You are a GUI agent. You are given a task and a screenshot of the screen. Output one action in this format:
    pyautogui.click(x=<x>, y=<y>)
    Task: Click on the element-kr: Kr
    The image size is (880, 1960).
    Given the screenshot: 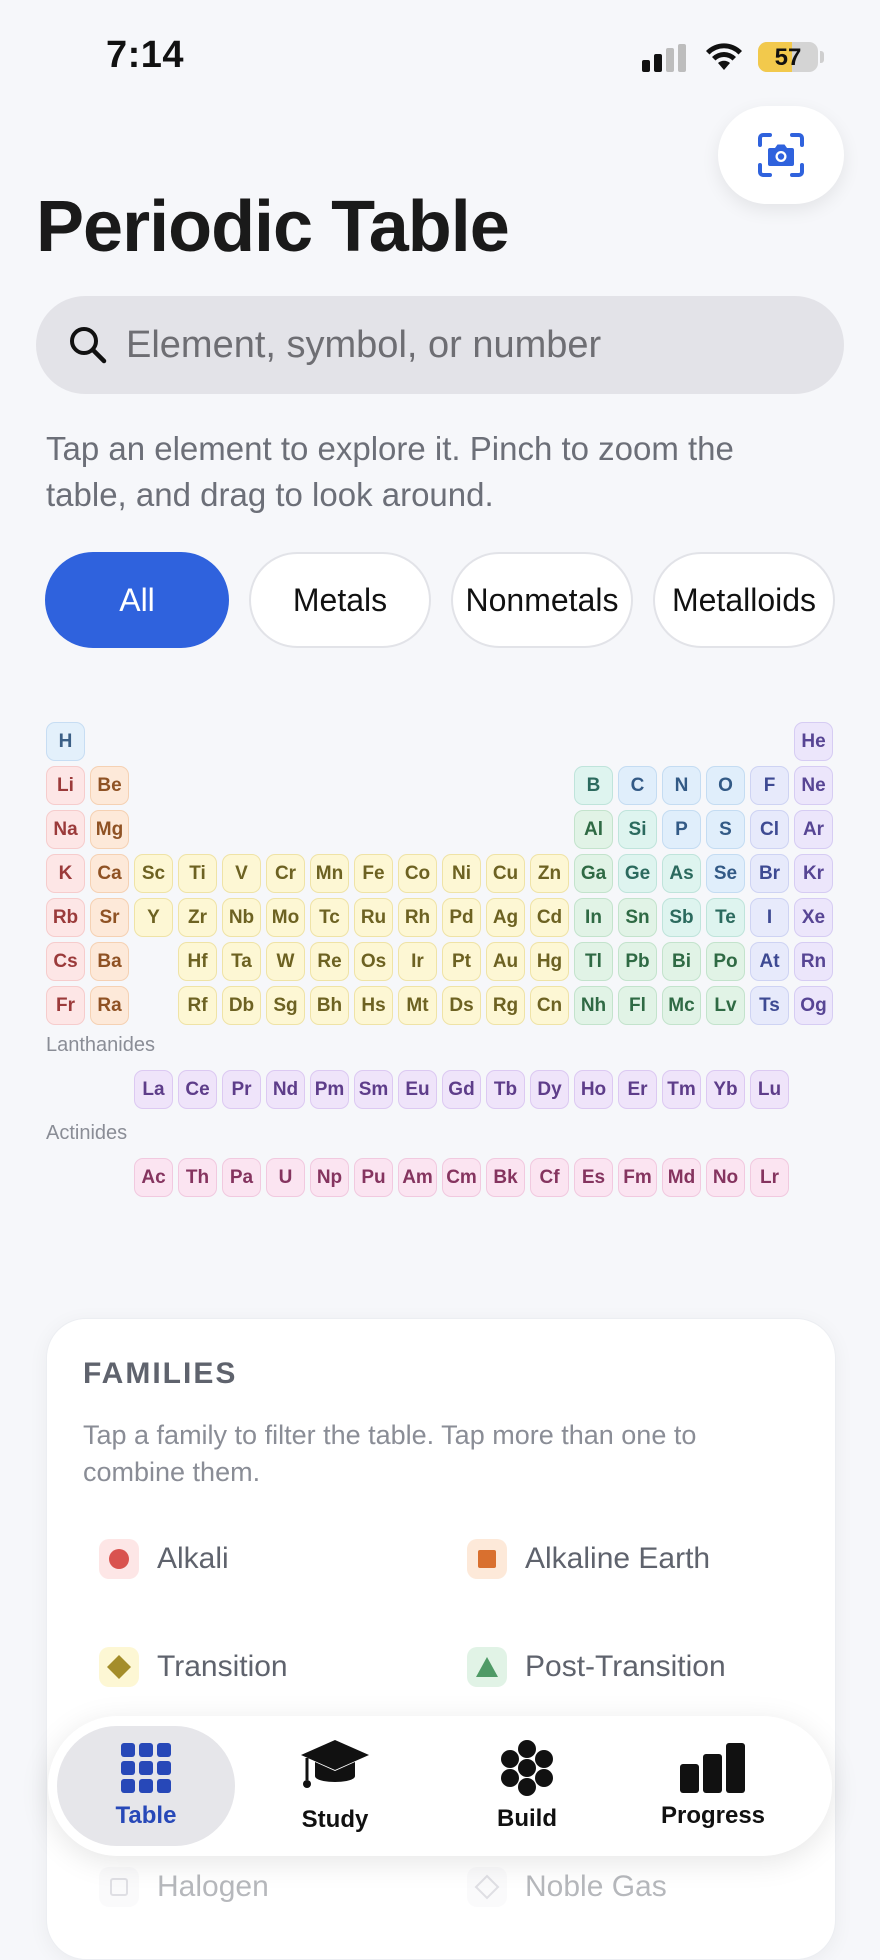 What is the action you would take?
    pyautogui.click(x=813, y=873)
    